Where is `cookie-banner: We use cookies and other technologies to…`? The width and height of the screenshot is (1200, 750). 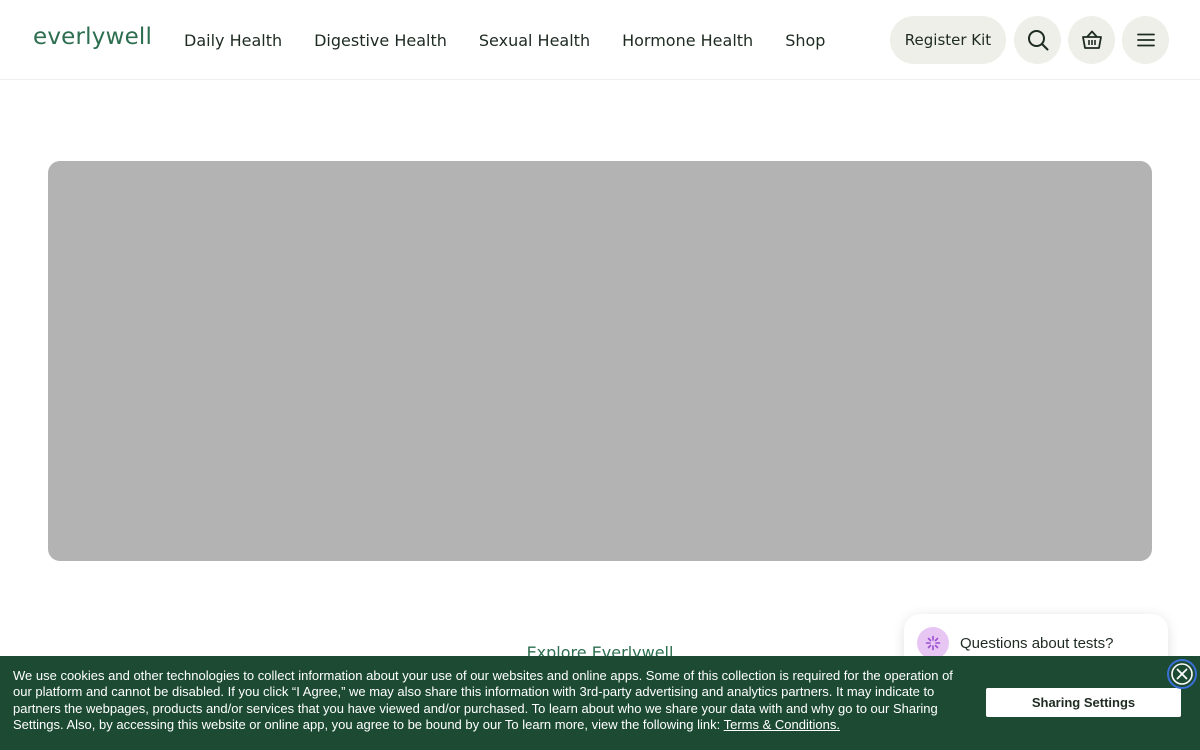 cookie-banner: We use cookies and other technologies to… is located at coordinates (600, 703).